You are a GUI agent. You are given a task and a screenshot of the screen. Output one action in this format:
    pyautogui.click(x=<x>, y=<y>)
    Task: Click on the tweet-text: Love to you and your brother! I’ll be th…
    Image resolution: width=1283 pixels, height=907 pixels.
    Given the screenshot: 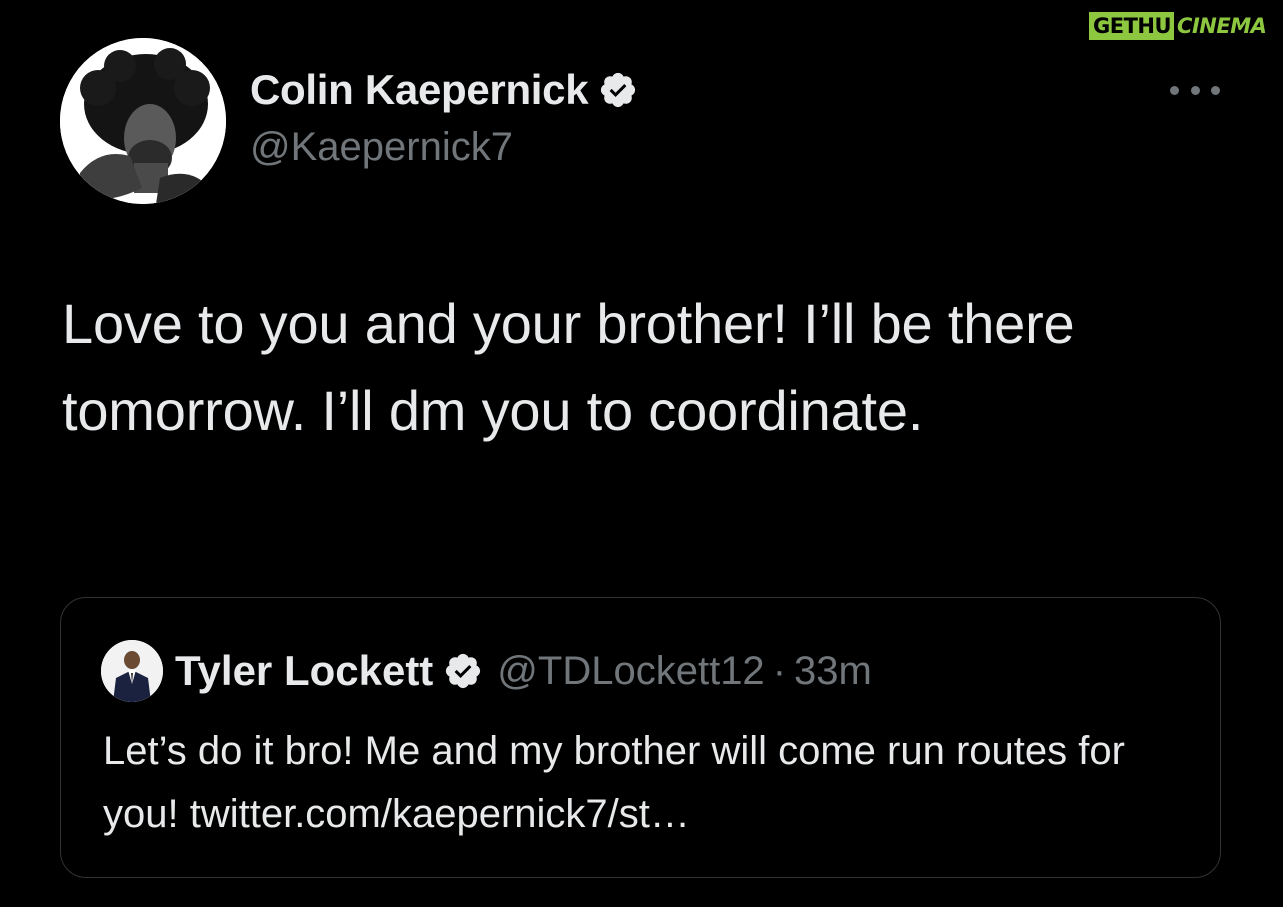 What is the action you would take?
    pyautogui.click(x=568, y=367)
    